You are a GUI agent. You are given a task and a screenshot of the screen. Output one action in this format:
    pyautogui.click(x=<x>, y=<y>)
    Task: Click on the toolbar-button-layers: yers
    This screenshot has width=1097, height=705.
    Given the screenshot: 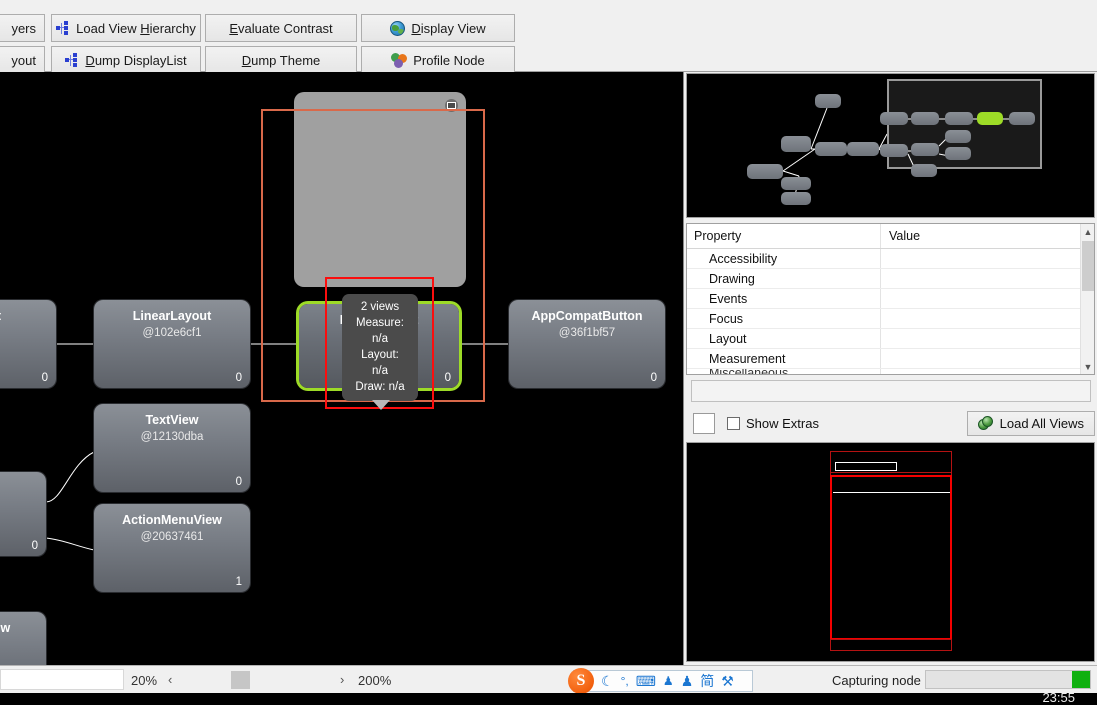 What is the action you would take?
    pyautogui.click(x=22, y=28)
    